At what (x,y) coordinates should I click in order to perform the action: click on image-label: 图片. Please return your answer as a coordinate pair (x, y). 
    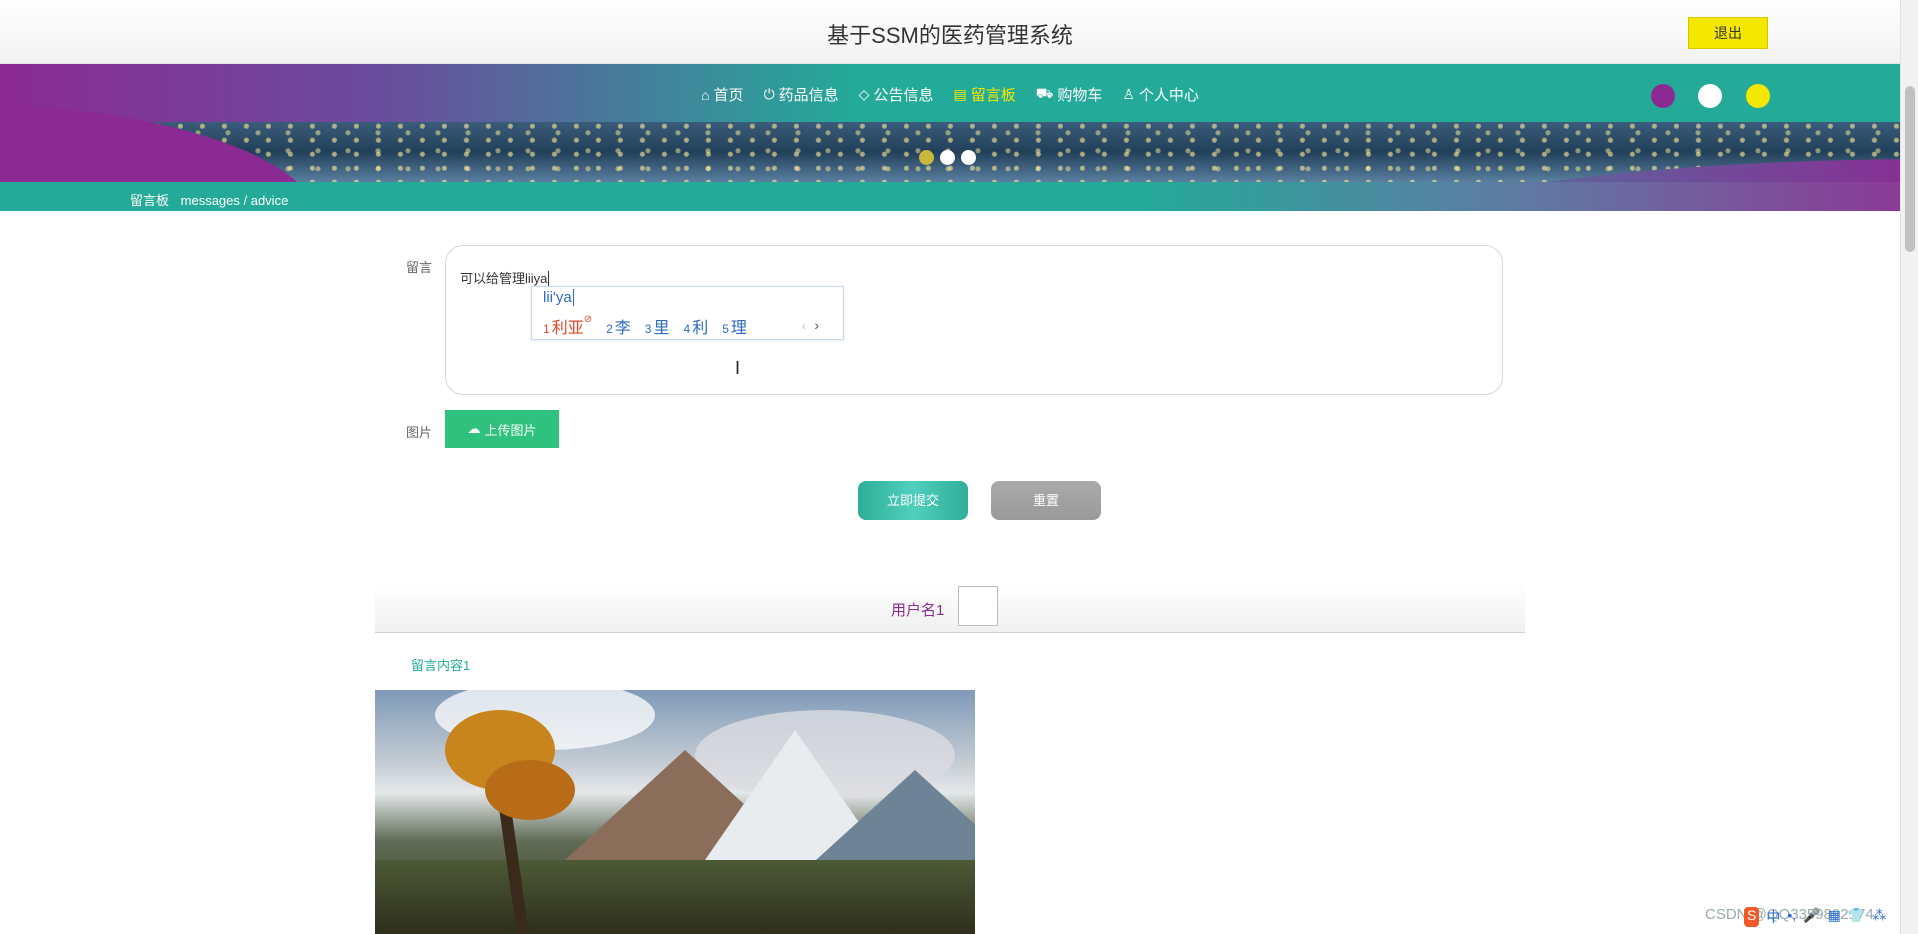
    Looking at the image, I should click on (419, 432).